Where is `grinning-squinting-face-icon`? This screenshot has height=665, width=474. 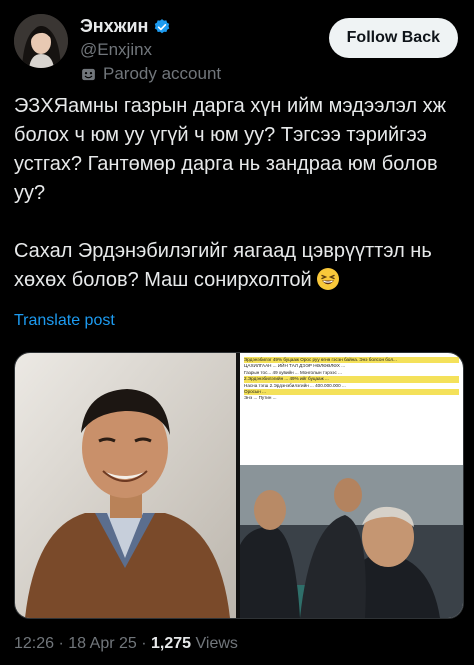
grinning-squinting-face-icon is located at coordinates (328, 279).